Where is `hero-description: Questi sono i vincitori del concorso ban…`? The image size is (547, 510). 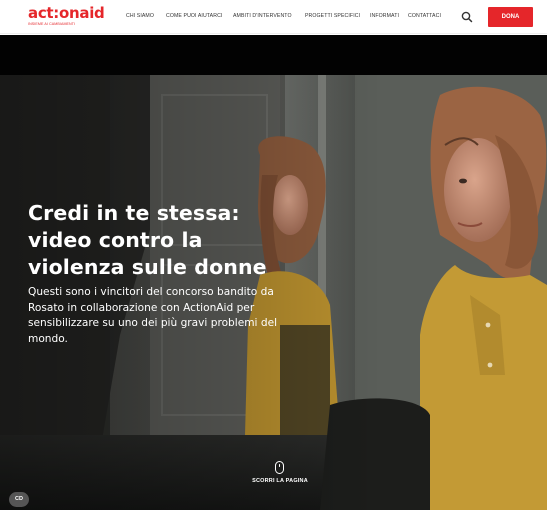
hero-description: Questi sono i vincitori del concorso ban… is located at coordinates (159, 316).